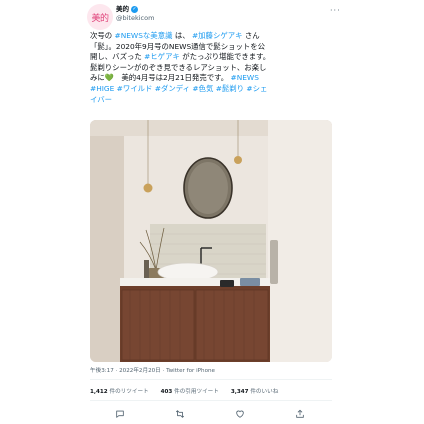 The height and width of the screenshot is (424, 424). I want to click on tweet-stats: 1,412 件のリツイート 403 件の引用ツイート 3,347 件のいいね, so click(184, 391).